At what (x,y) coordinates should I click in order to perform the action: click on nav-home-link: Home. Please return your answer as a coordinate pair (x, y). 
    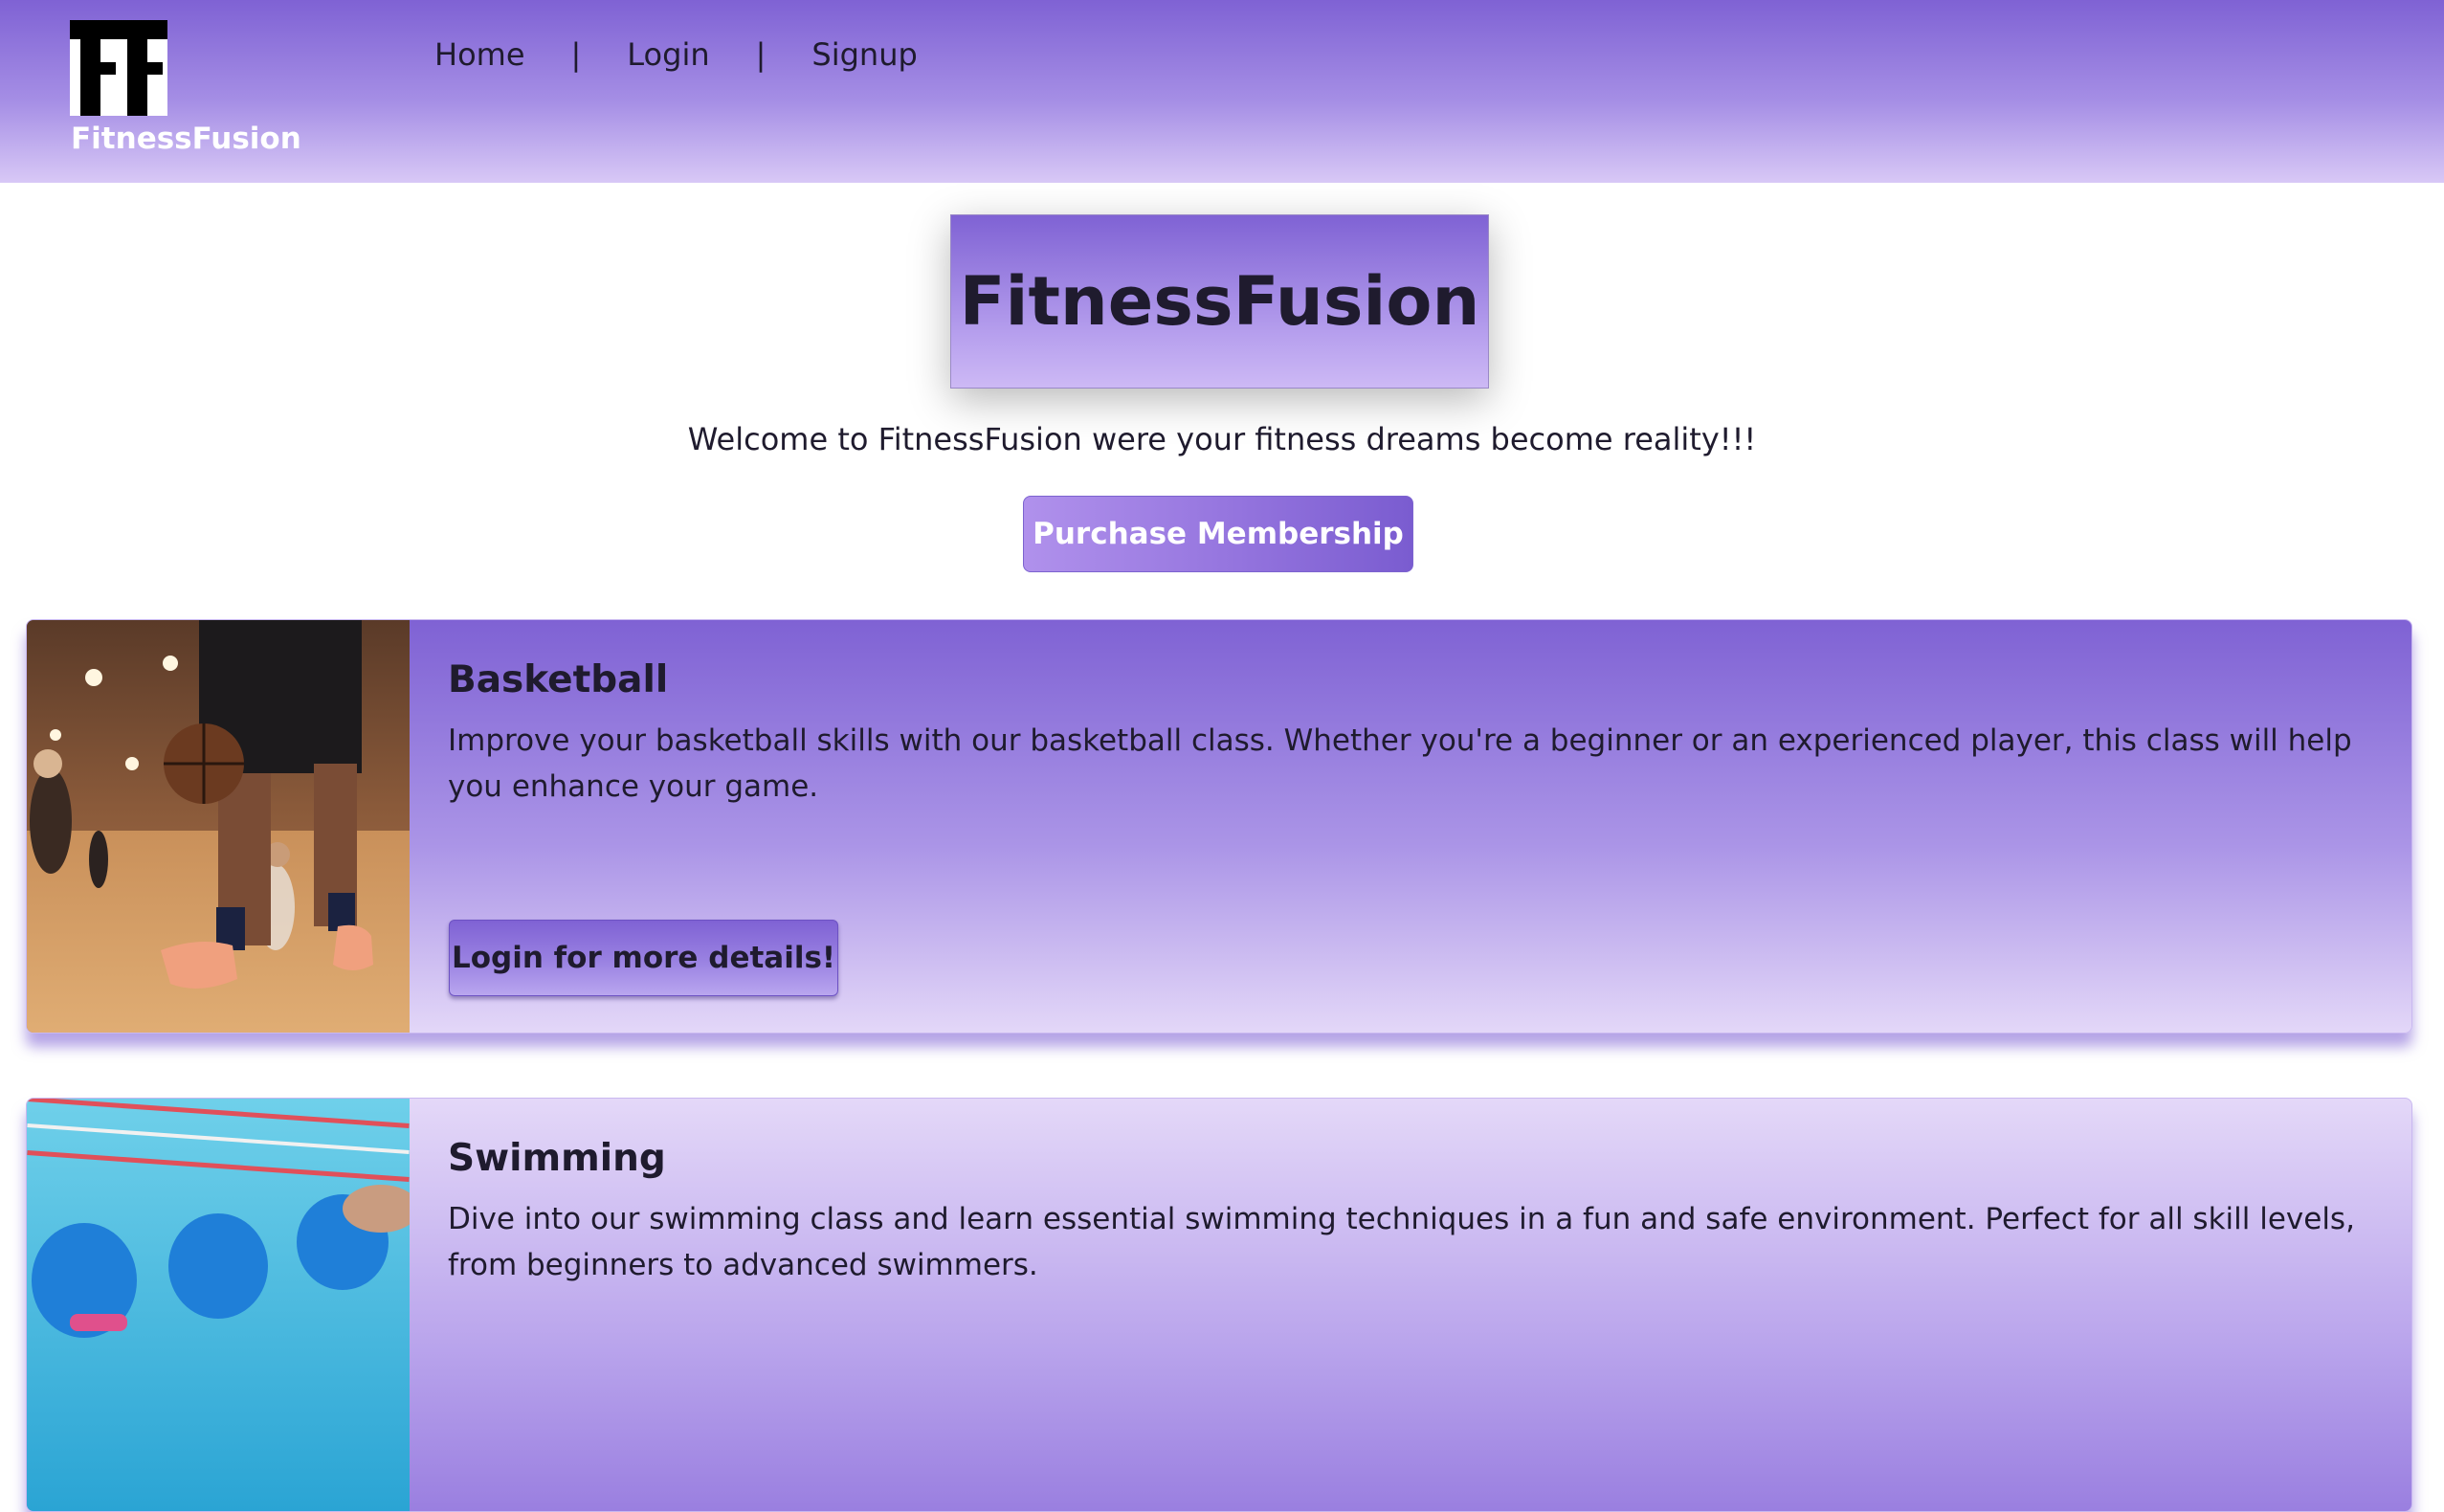
    Looking at the image, I should click on (479, 54).